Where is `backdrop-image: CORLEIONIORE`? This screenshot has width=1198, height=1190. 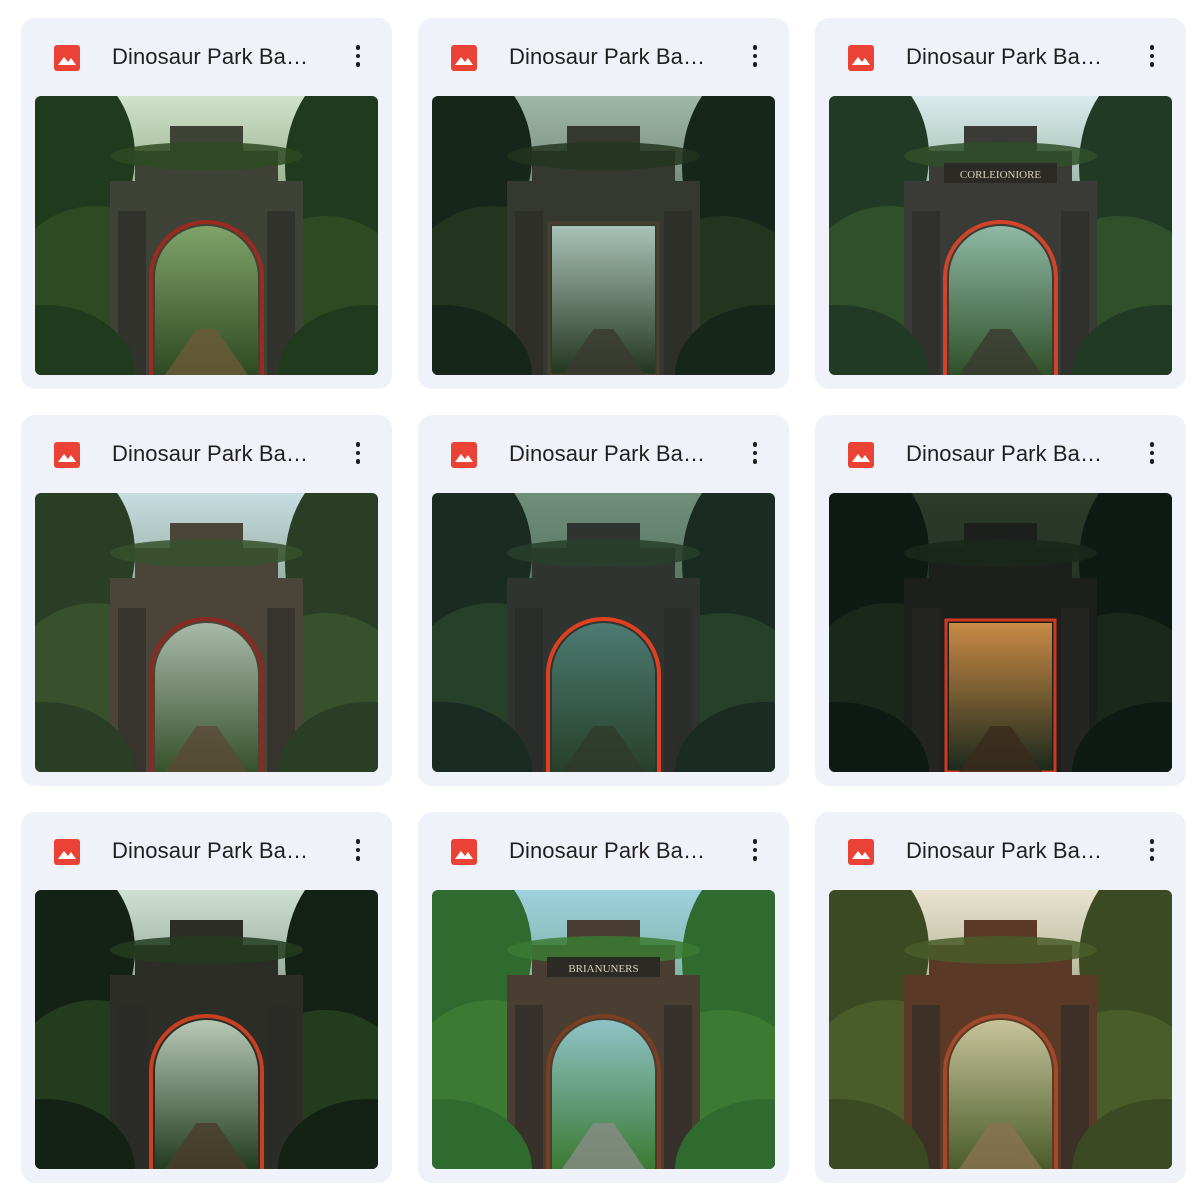
backdrop-image: CORLEIONIORE is located at coordinates (1000, 235).